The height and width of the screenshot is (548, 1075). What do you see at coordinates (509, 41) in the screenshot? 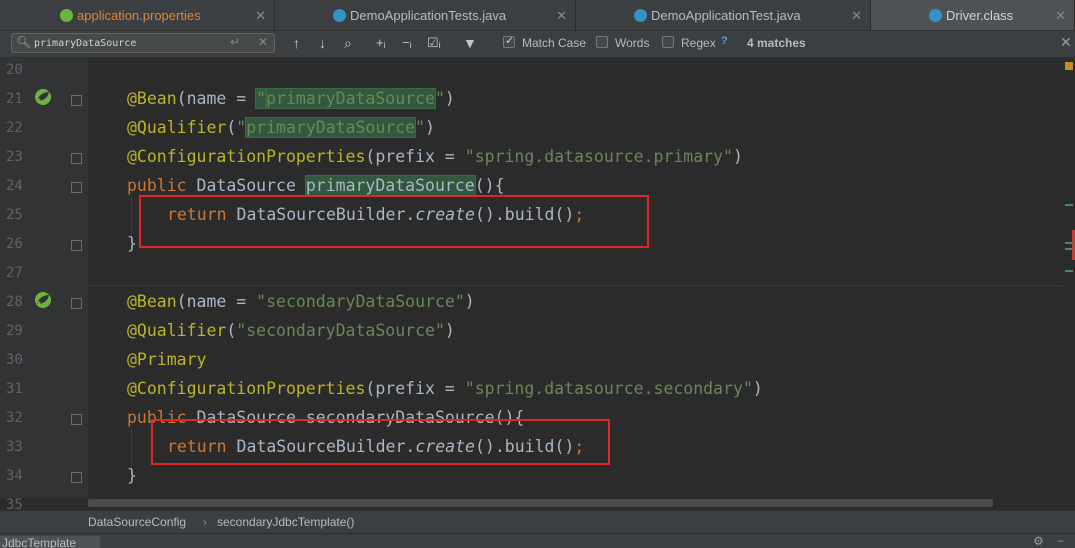
I see `match-case-checkbox` at bounding box center [509, 41].